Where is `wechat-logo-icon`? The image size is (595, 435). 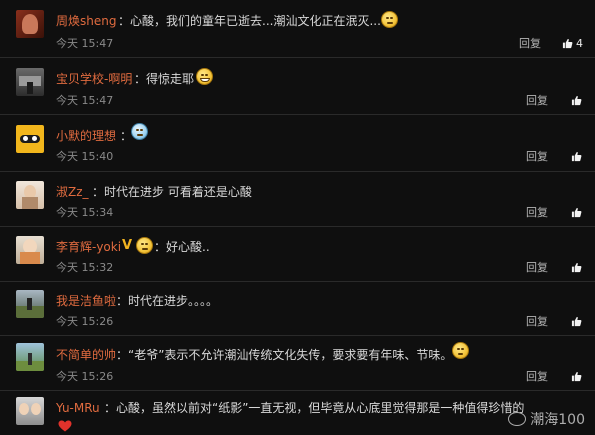 wechat-logo-icon is located at coordinates (517, 419).